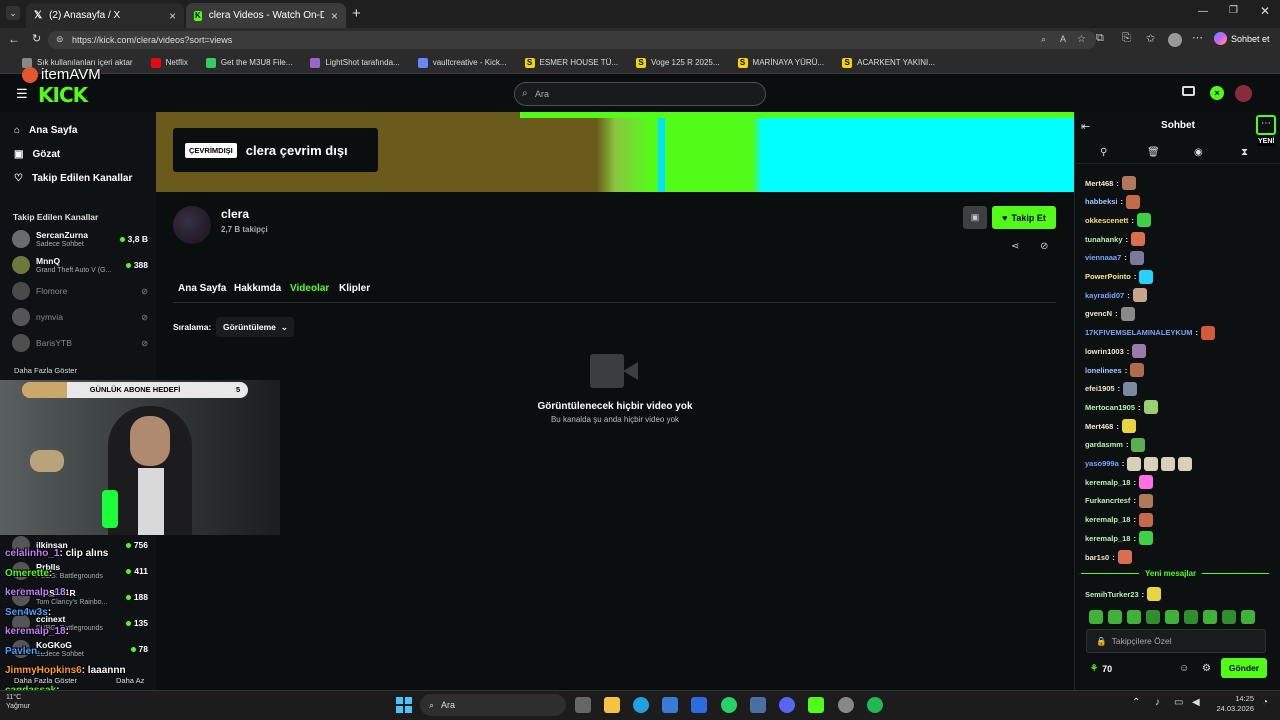 The height and width of the screenshot is (720, 1280). Describe the element at coordinates (975, 217) in the screenshot. I see `gift-icon: ▣` at that location.